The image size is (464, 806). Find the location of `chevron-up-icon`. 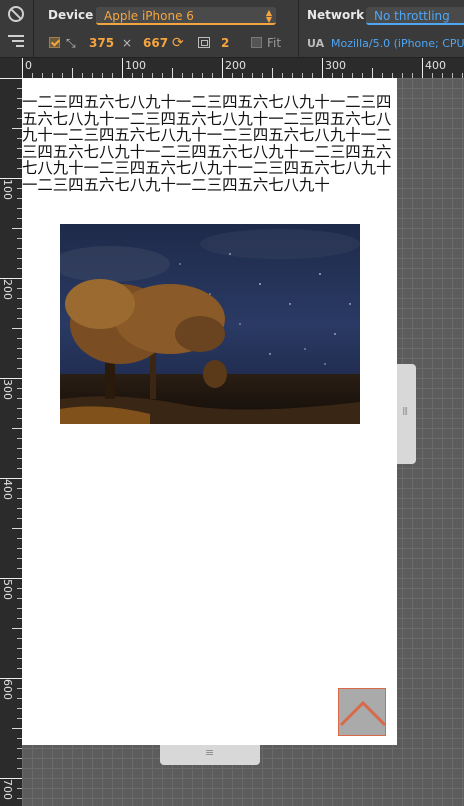

chevron-up-icon is located at coordinates (363, 713).